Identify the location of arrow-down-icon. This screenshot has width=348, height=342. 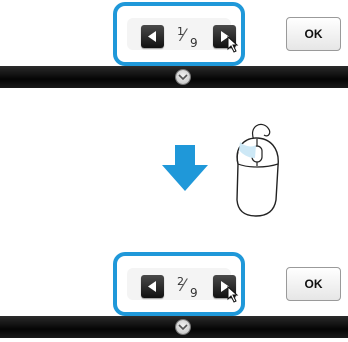
(185, 168).